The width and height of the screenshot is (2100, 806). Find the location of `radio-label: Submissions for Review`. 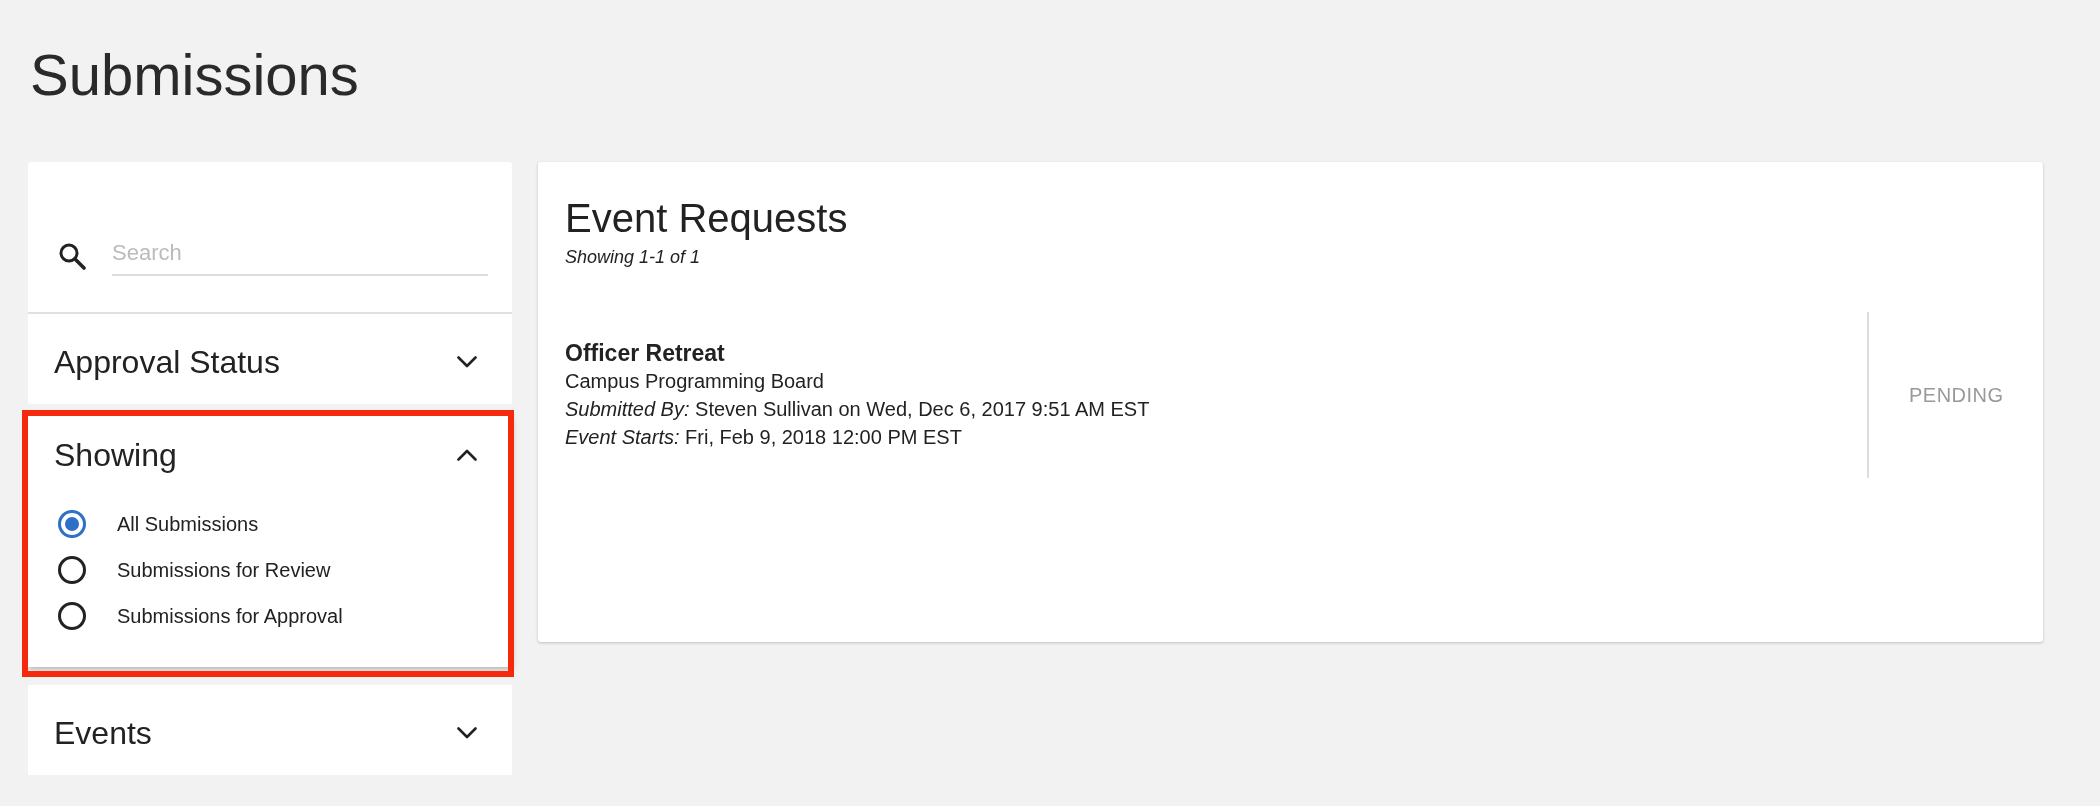

radio-label: Submissions for Review is located at coordinates (224, 570).